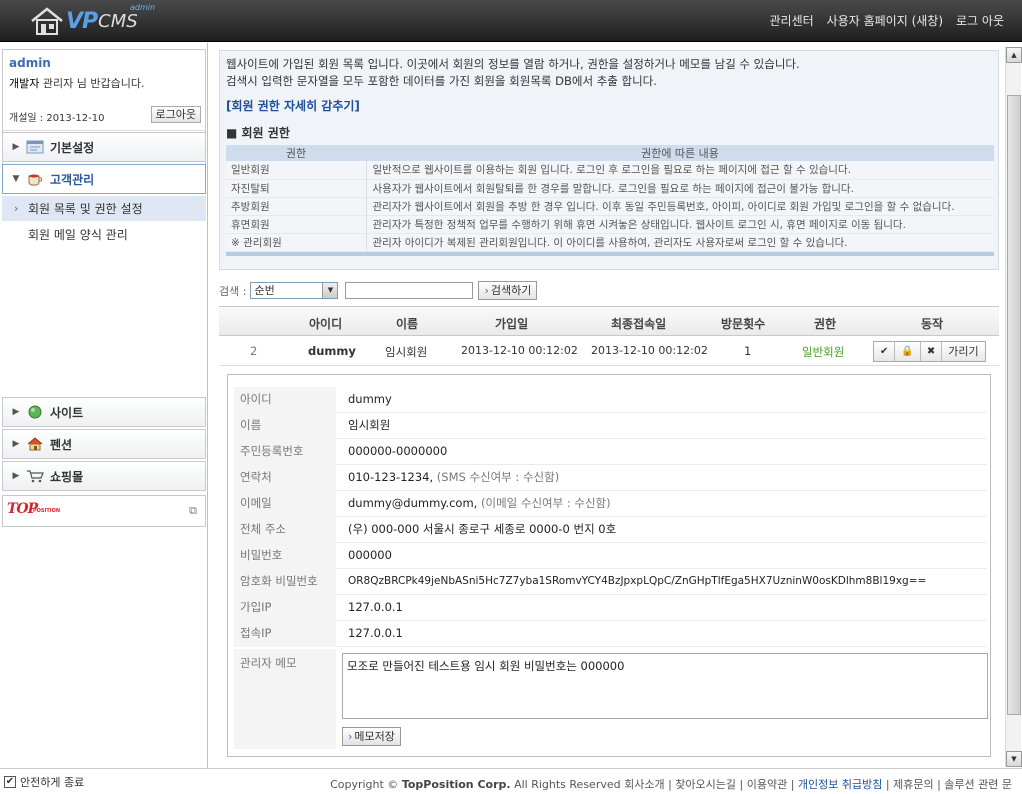  What do you see at coordinates (369, 425) in the screenshot?
I see `detail-main: 임시회원` at bounding box center [369, 425].